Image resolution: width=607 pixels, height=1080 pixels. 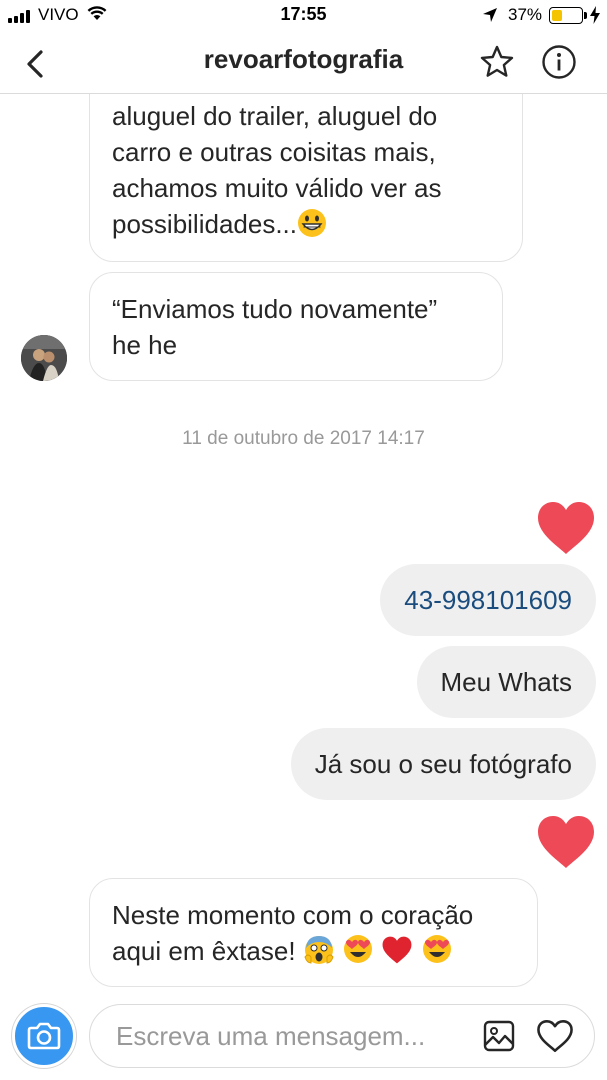 I want to click on camera-icon, so click(x=44, y=1036).